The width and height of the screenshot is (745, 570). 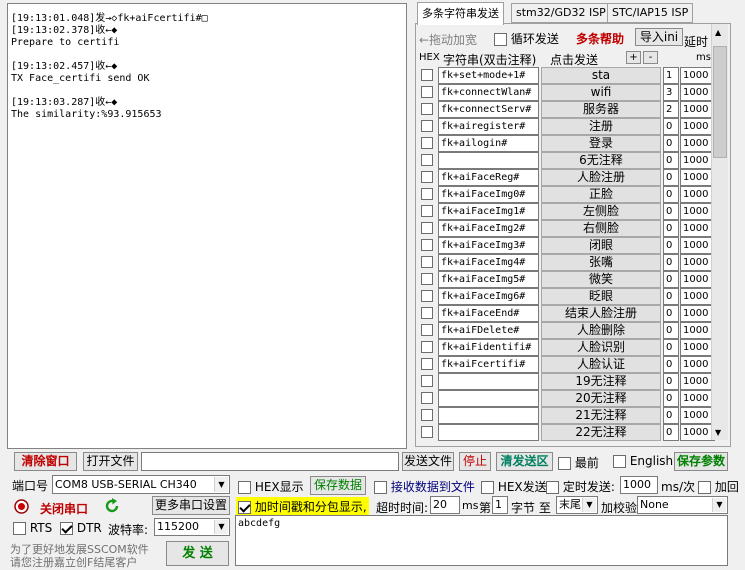 What do you see at coordinates (601, 92) in the screenshot?
I see `row-send-button: wifi` at bounding box center [601, 92].